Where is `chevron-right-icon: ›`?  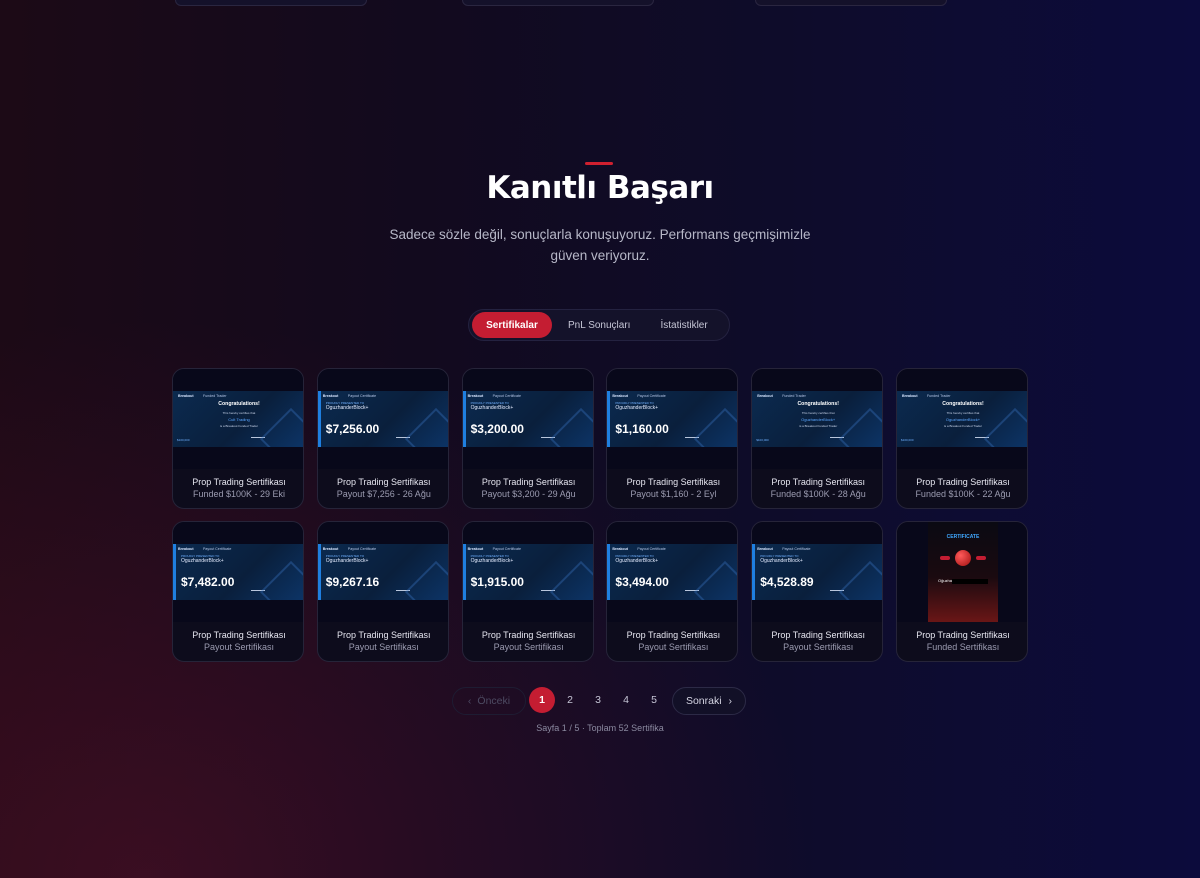 chevron-right-icon: › is located at coordinates (730, 701).